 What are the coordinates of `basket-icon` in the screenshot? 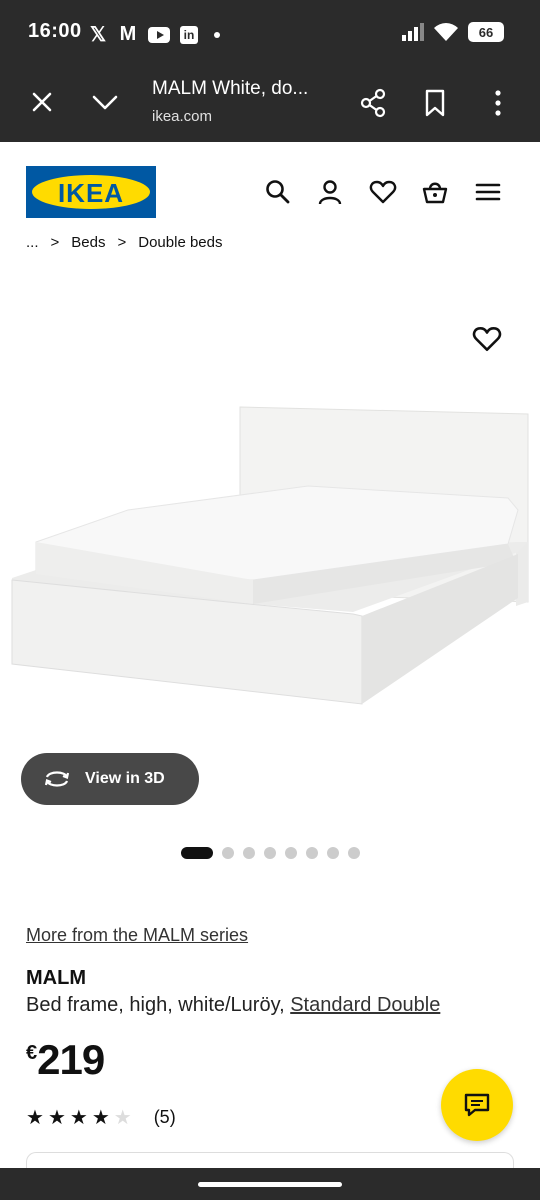 It's located at (435, 192).